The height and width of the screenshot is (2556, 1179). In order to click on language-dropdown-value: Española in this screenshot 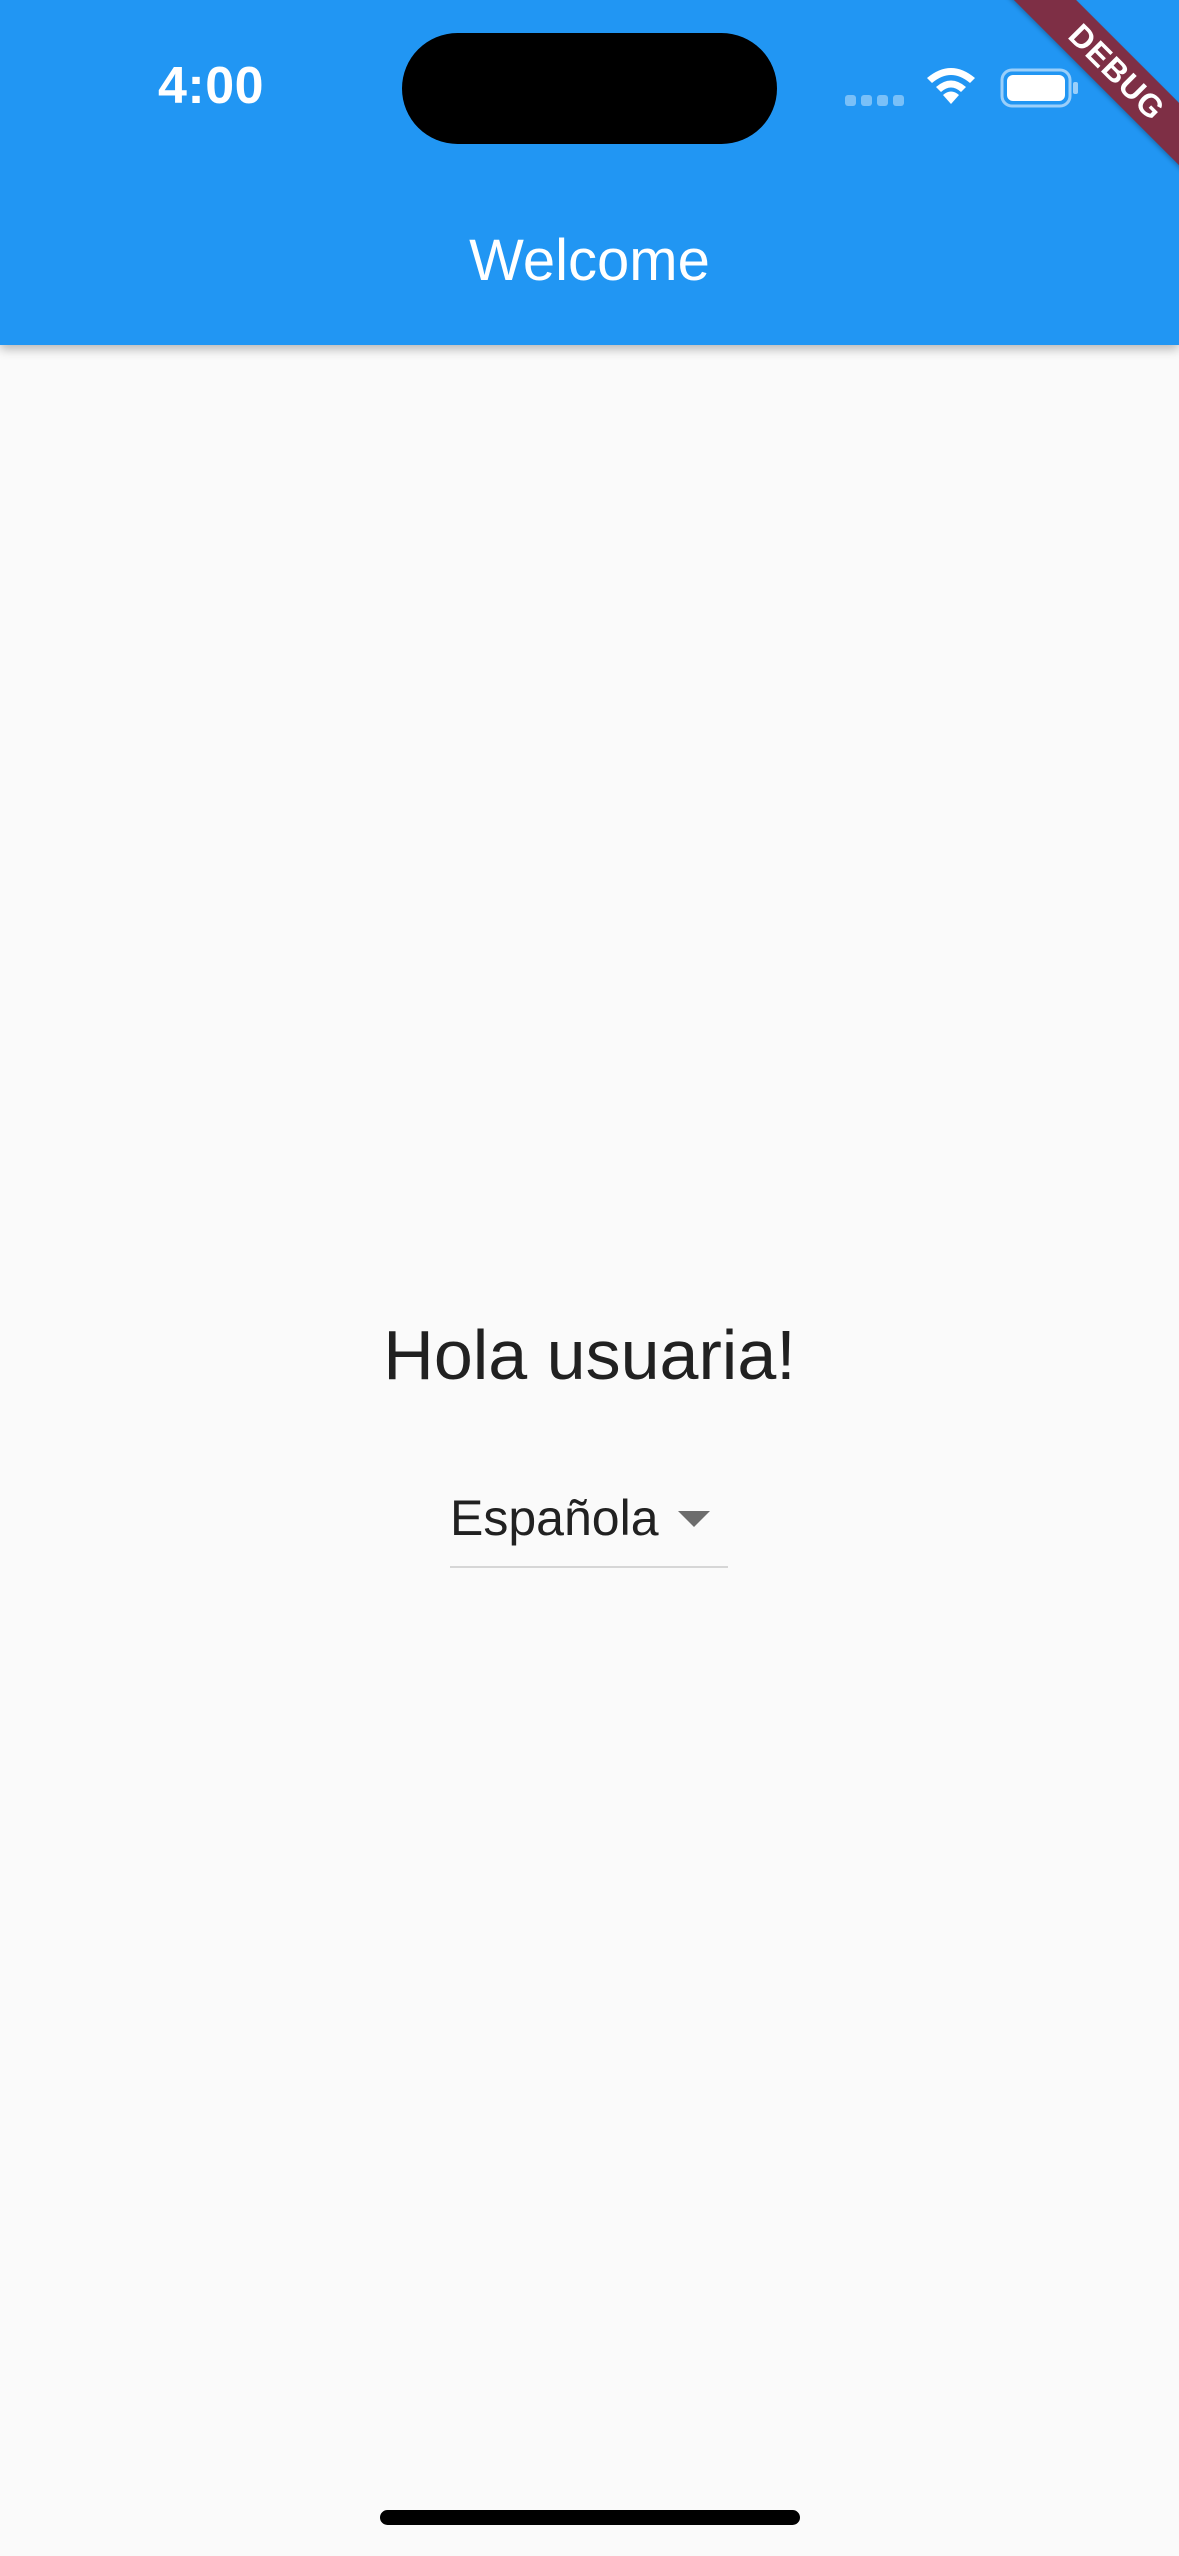, I will do `click(554, 1518)`.